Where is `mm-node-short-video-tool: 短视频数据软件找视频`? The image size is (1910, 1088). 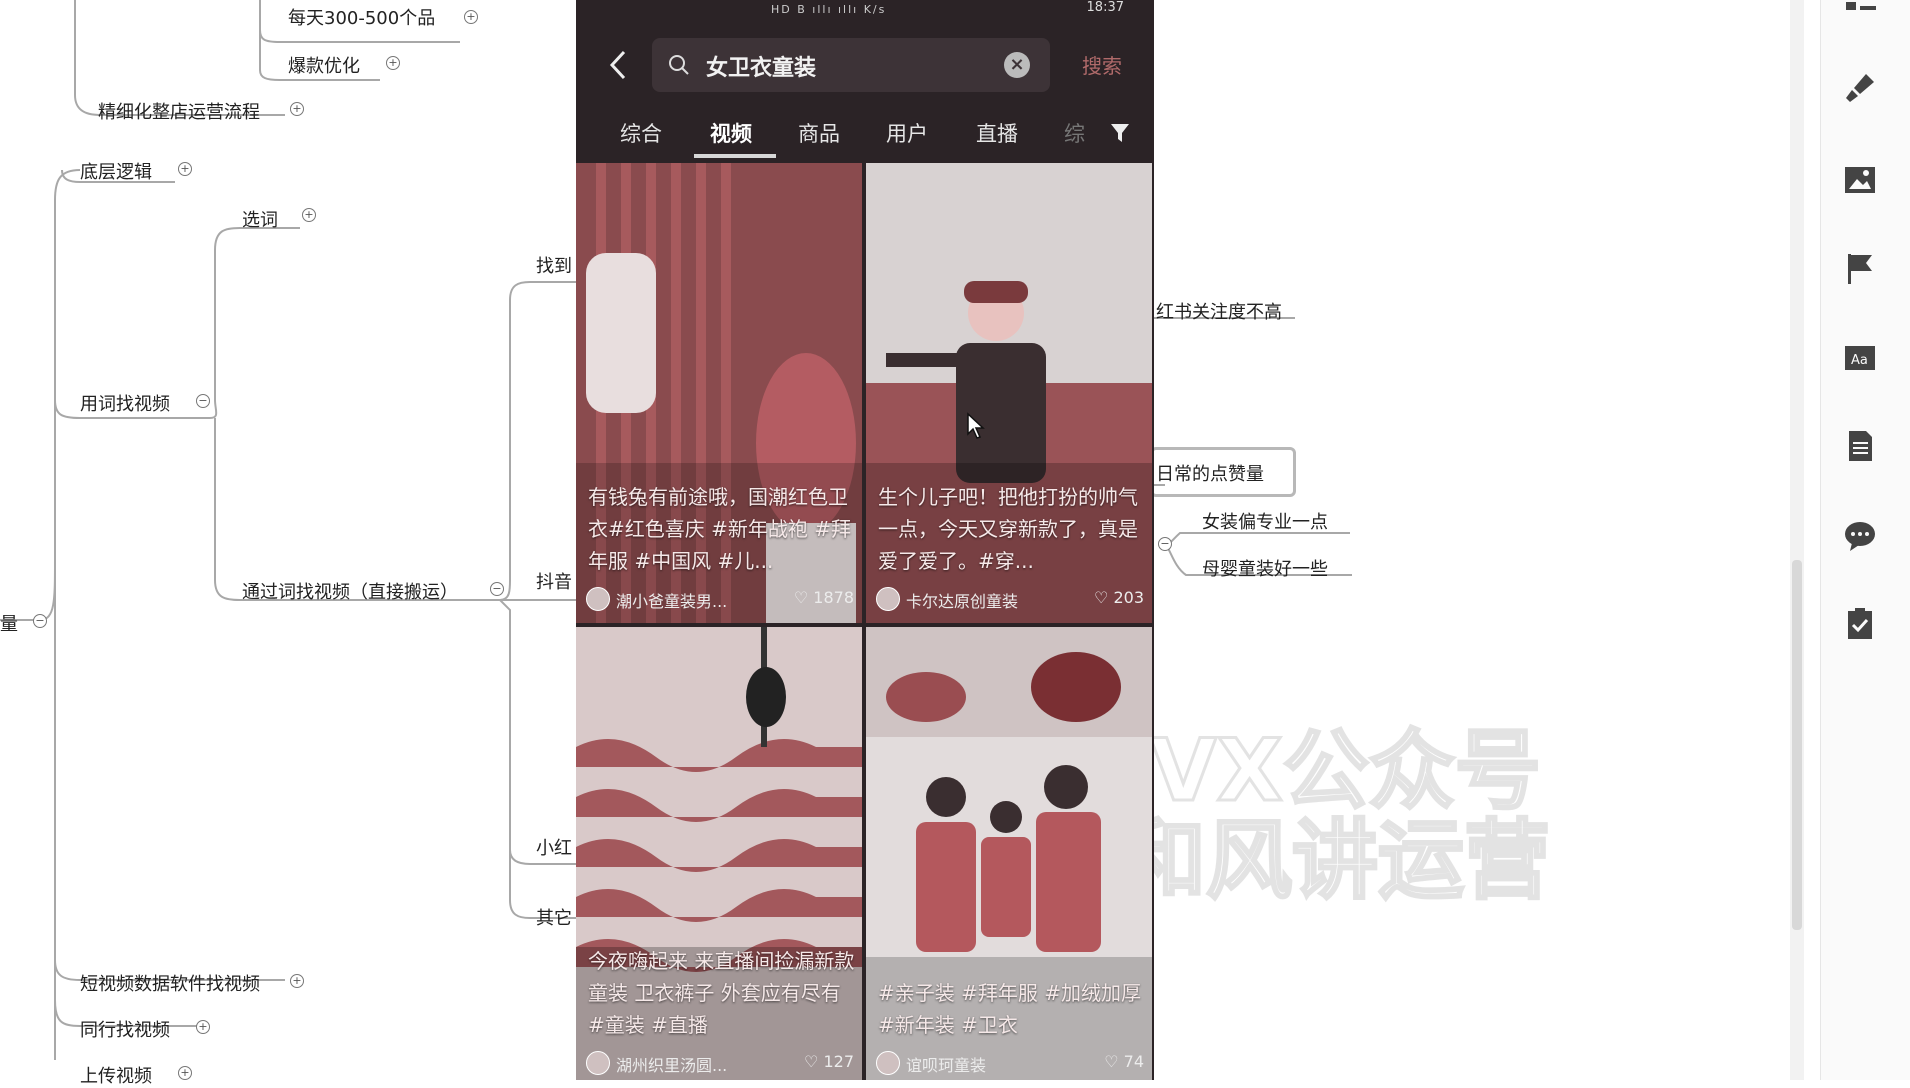 mm-node-short-video-tool: 短视频数据软件找视频 is located at coordinates (170, 983).